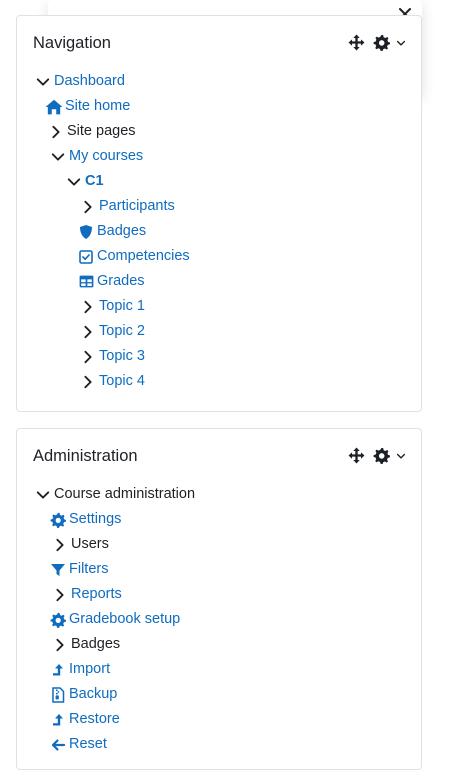  Describe the element at coordinates (58, 695) in the screenshot. I see `file-archive-icon` at that location.